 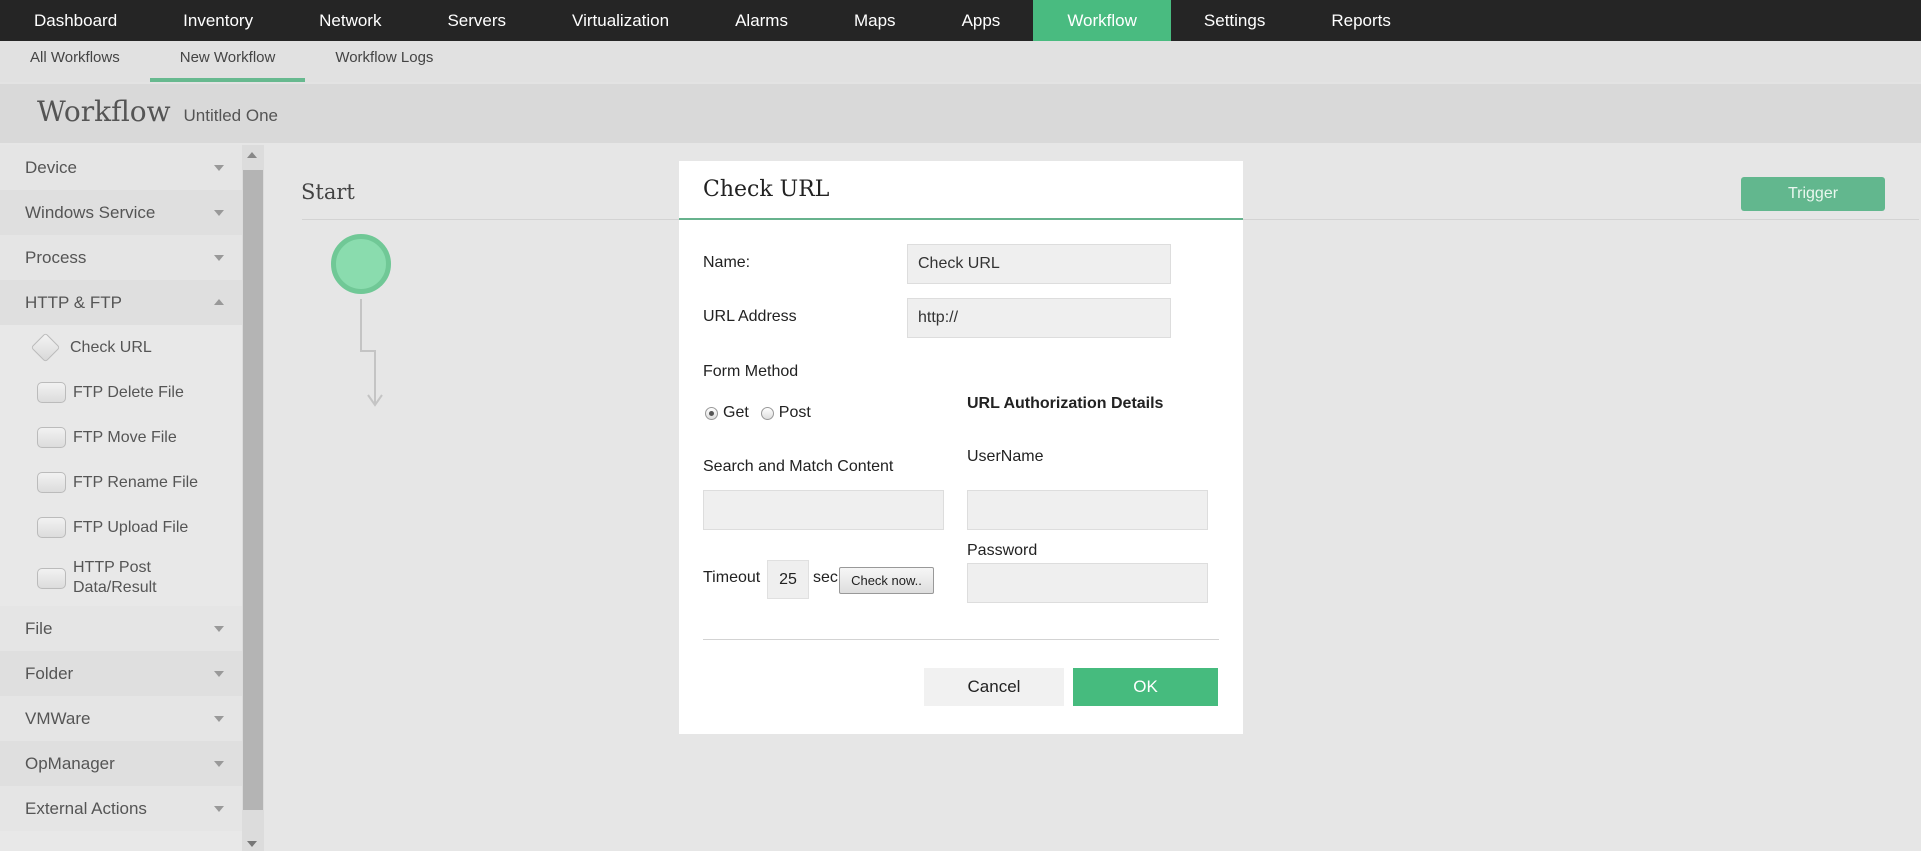 What do you see at coordinates (727, 262) in the screenshot?
I see `name-label: Name:` at bounding box center [727, 262].